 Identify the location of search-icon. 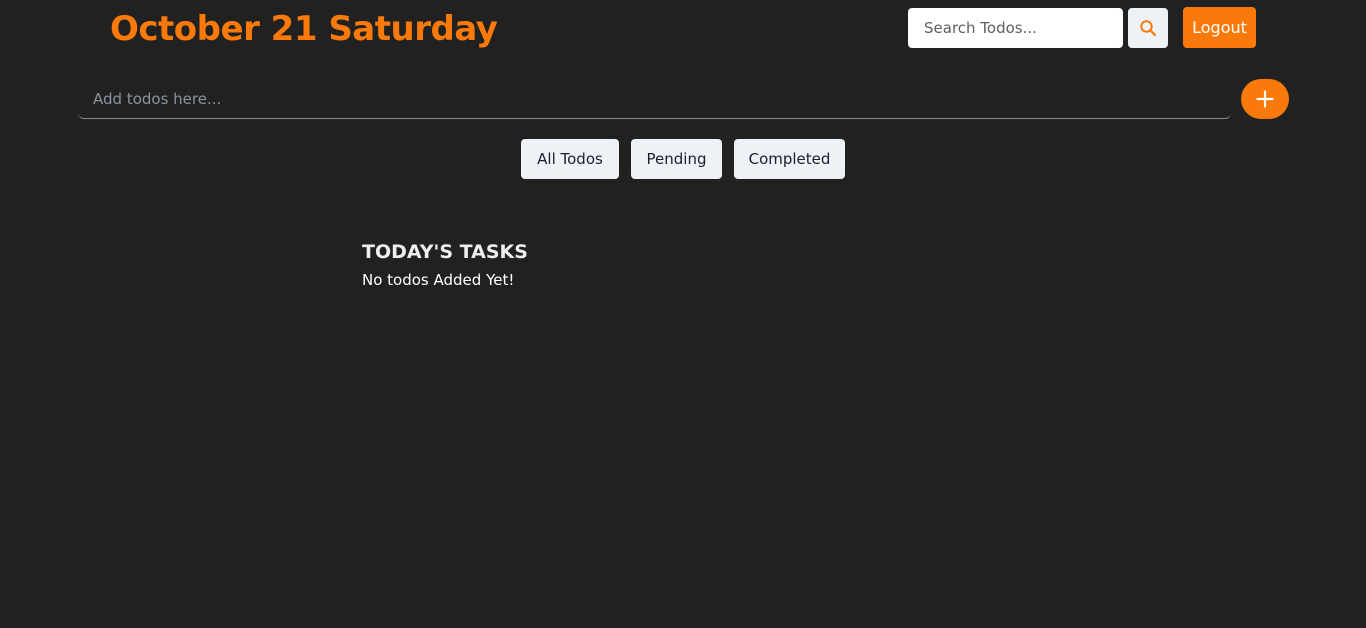
(1148, 28).